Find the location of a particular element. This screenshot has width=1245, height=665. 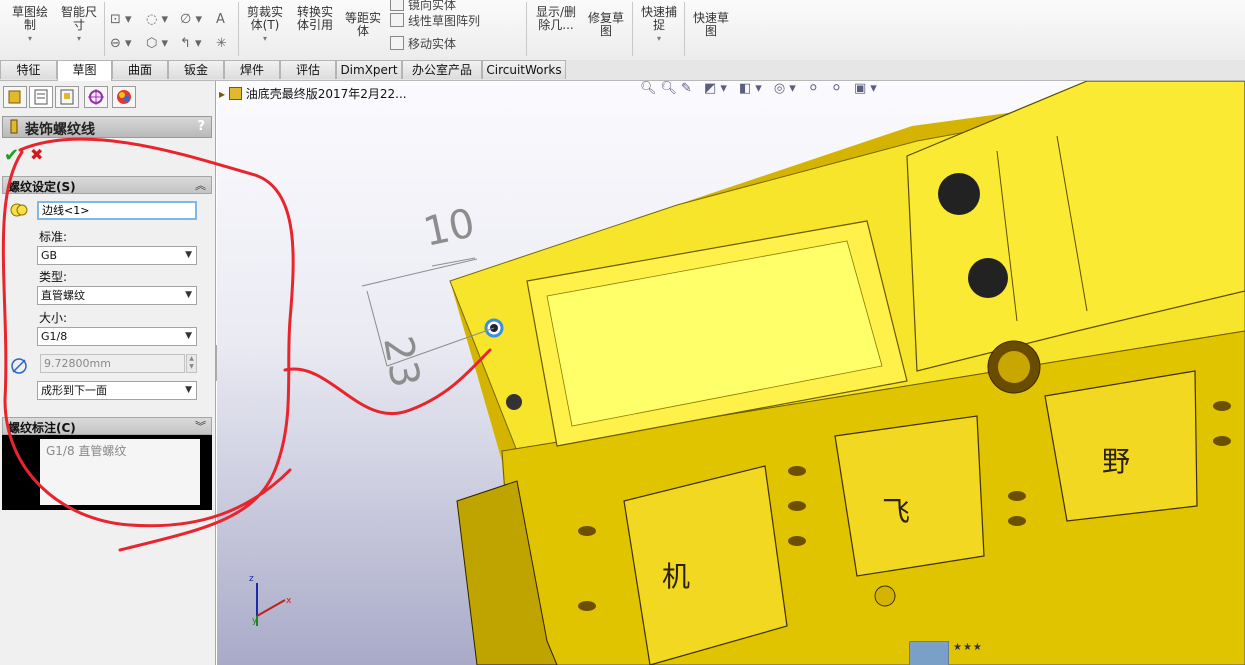

ok-button: ✔ is located at coordinates (11, 155).